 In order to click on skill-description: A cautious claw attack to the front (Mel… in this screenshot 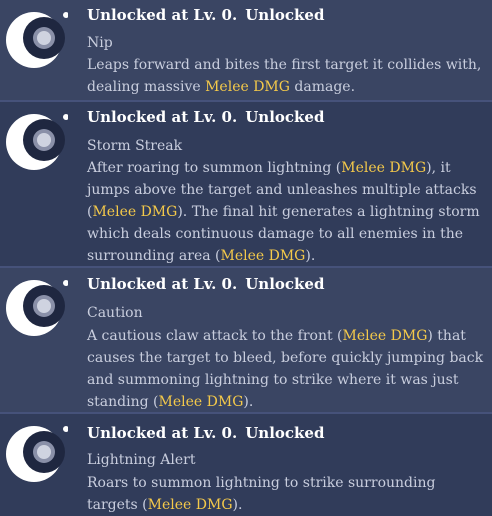, I will do `click(285, 369)`.